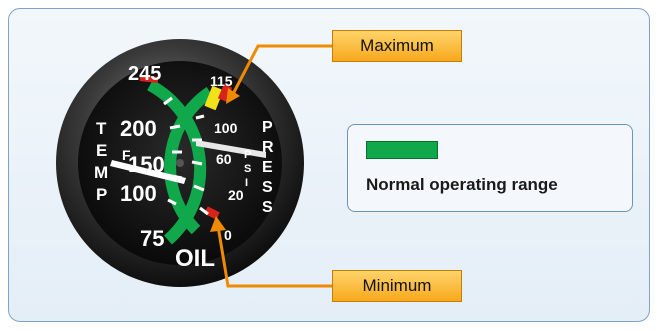  Describe the element at coordinates (195, 258) in the screenshot. I see `gauge-title: OIL` at that location.